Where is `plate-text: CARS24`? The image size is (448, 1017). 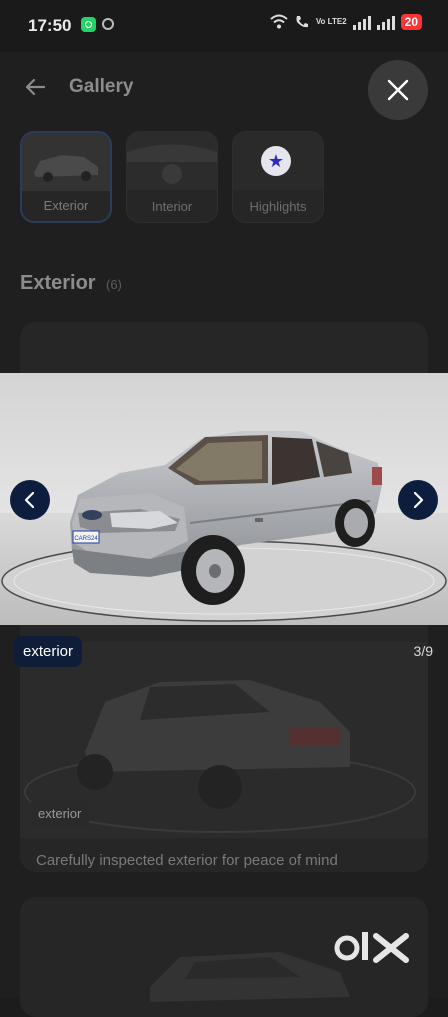 plate-text: CARS24 is located at coordinates (86, 539).